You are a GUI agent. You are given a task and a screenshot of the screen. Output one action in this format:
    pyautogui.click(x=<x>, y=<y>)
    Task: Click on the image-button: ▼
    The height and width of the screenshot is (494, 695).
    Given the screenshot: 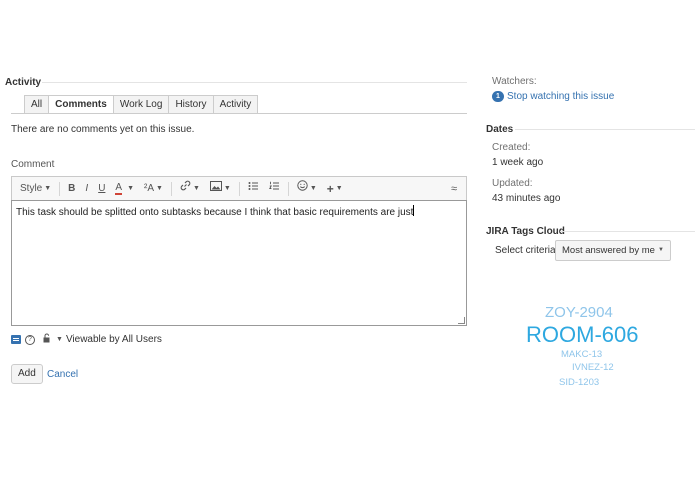 What is the action you would take?
    pyautogui.click(x=220, y=189)
    